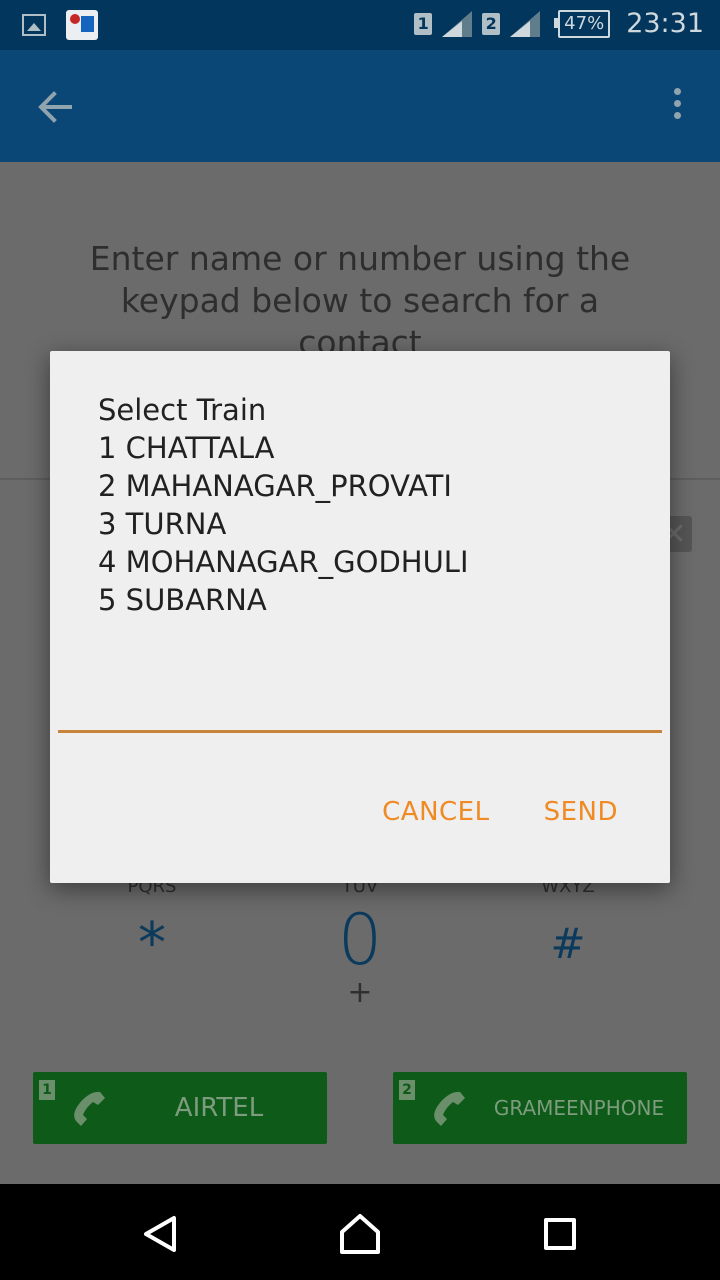 The image size is (720, 1280). Describe the element at coordinates (457, 23) in the screenshot. I see `signal-1-icon` at that location.